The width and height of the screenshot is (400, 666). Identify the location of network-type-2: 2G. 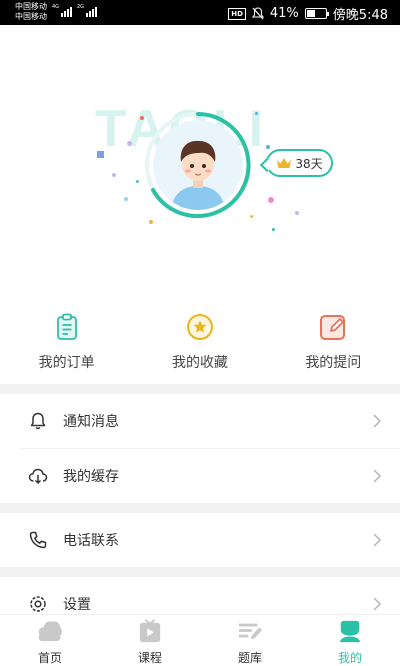
(81, 7).